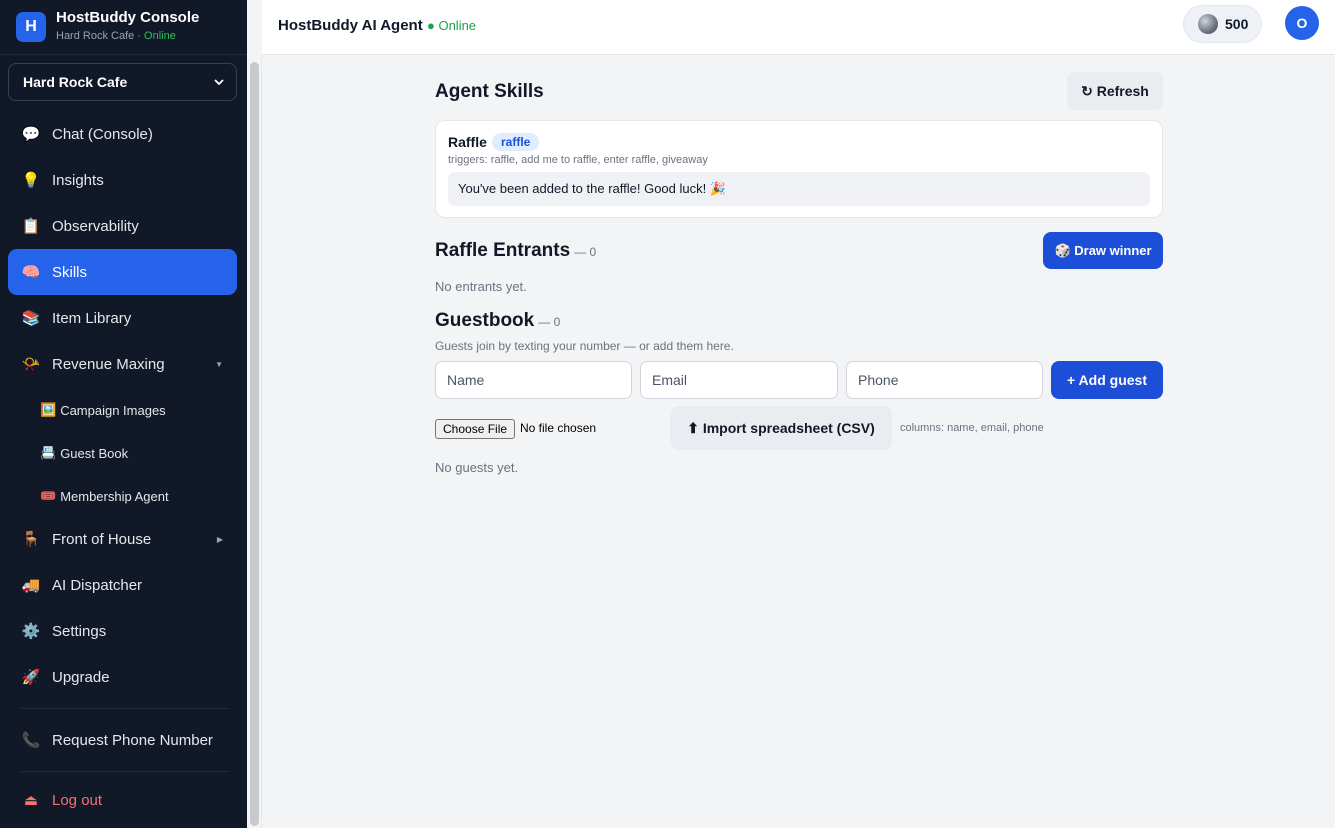  Describe the element at coordinates (122, 800) in the screenshot. I see `sidebar-item-logout: ⏏ Log out` at that location.